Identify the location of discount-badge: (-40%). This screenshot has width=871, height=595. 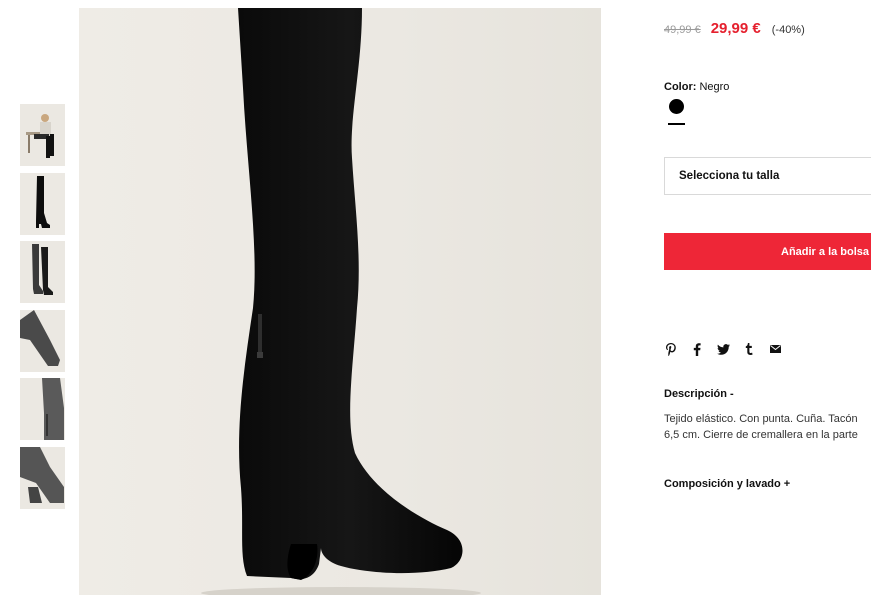
(788, 30).